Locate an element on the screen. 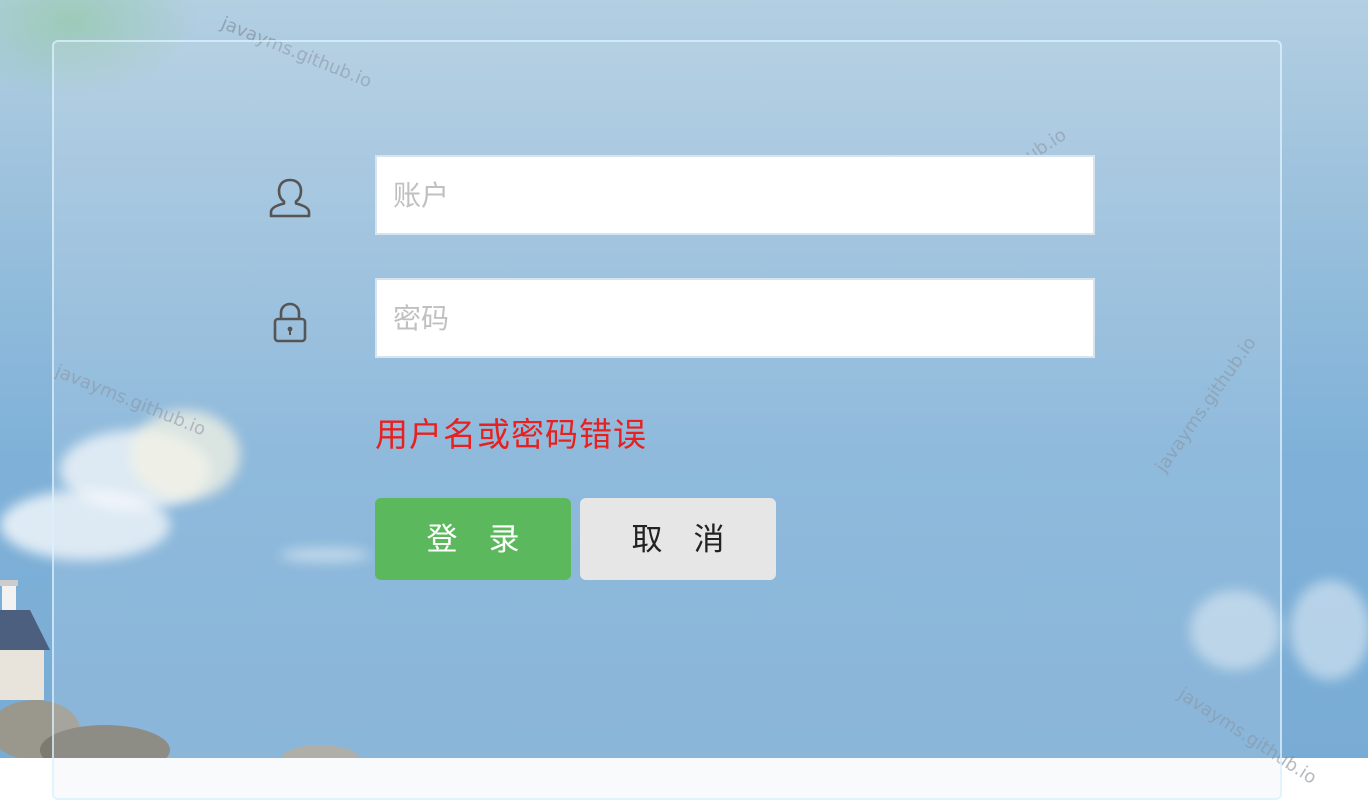  user-icon is located at coordinates (290, 198).